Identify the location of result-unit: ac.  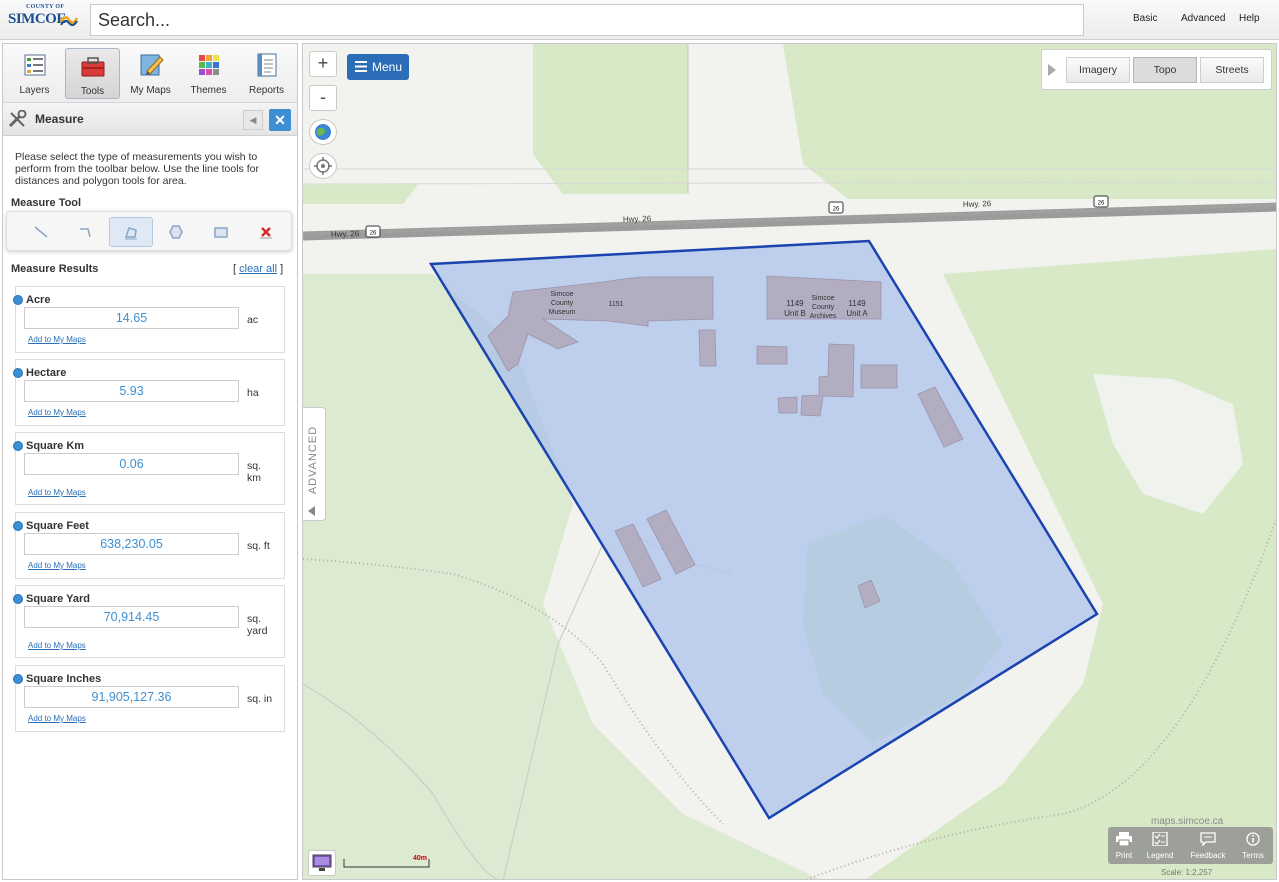
(253, 320).